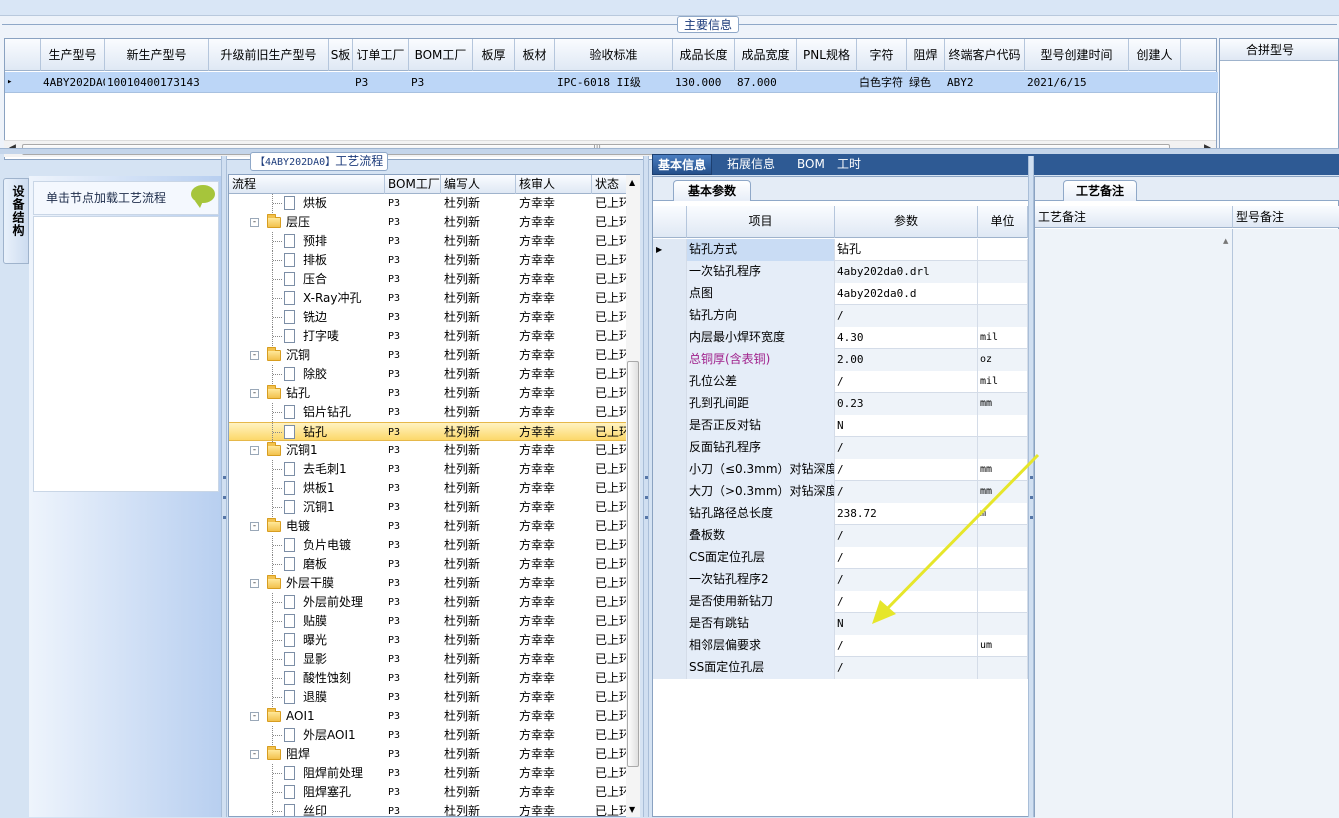 This screenshot has width=1339, height=818. Describe the element at coordinates (956, 538) in the screenshot. I see `annotation-arrow` at that location.